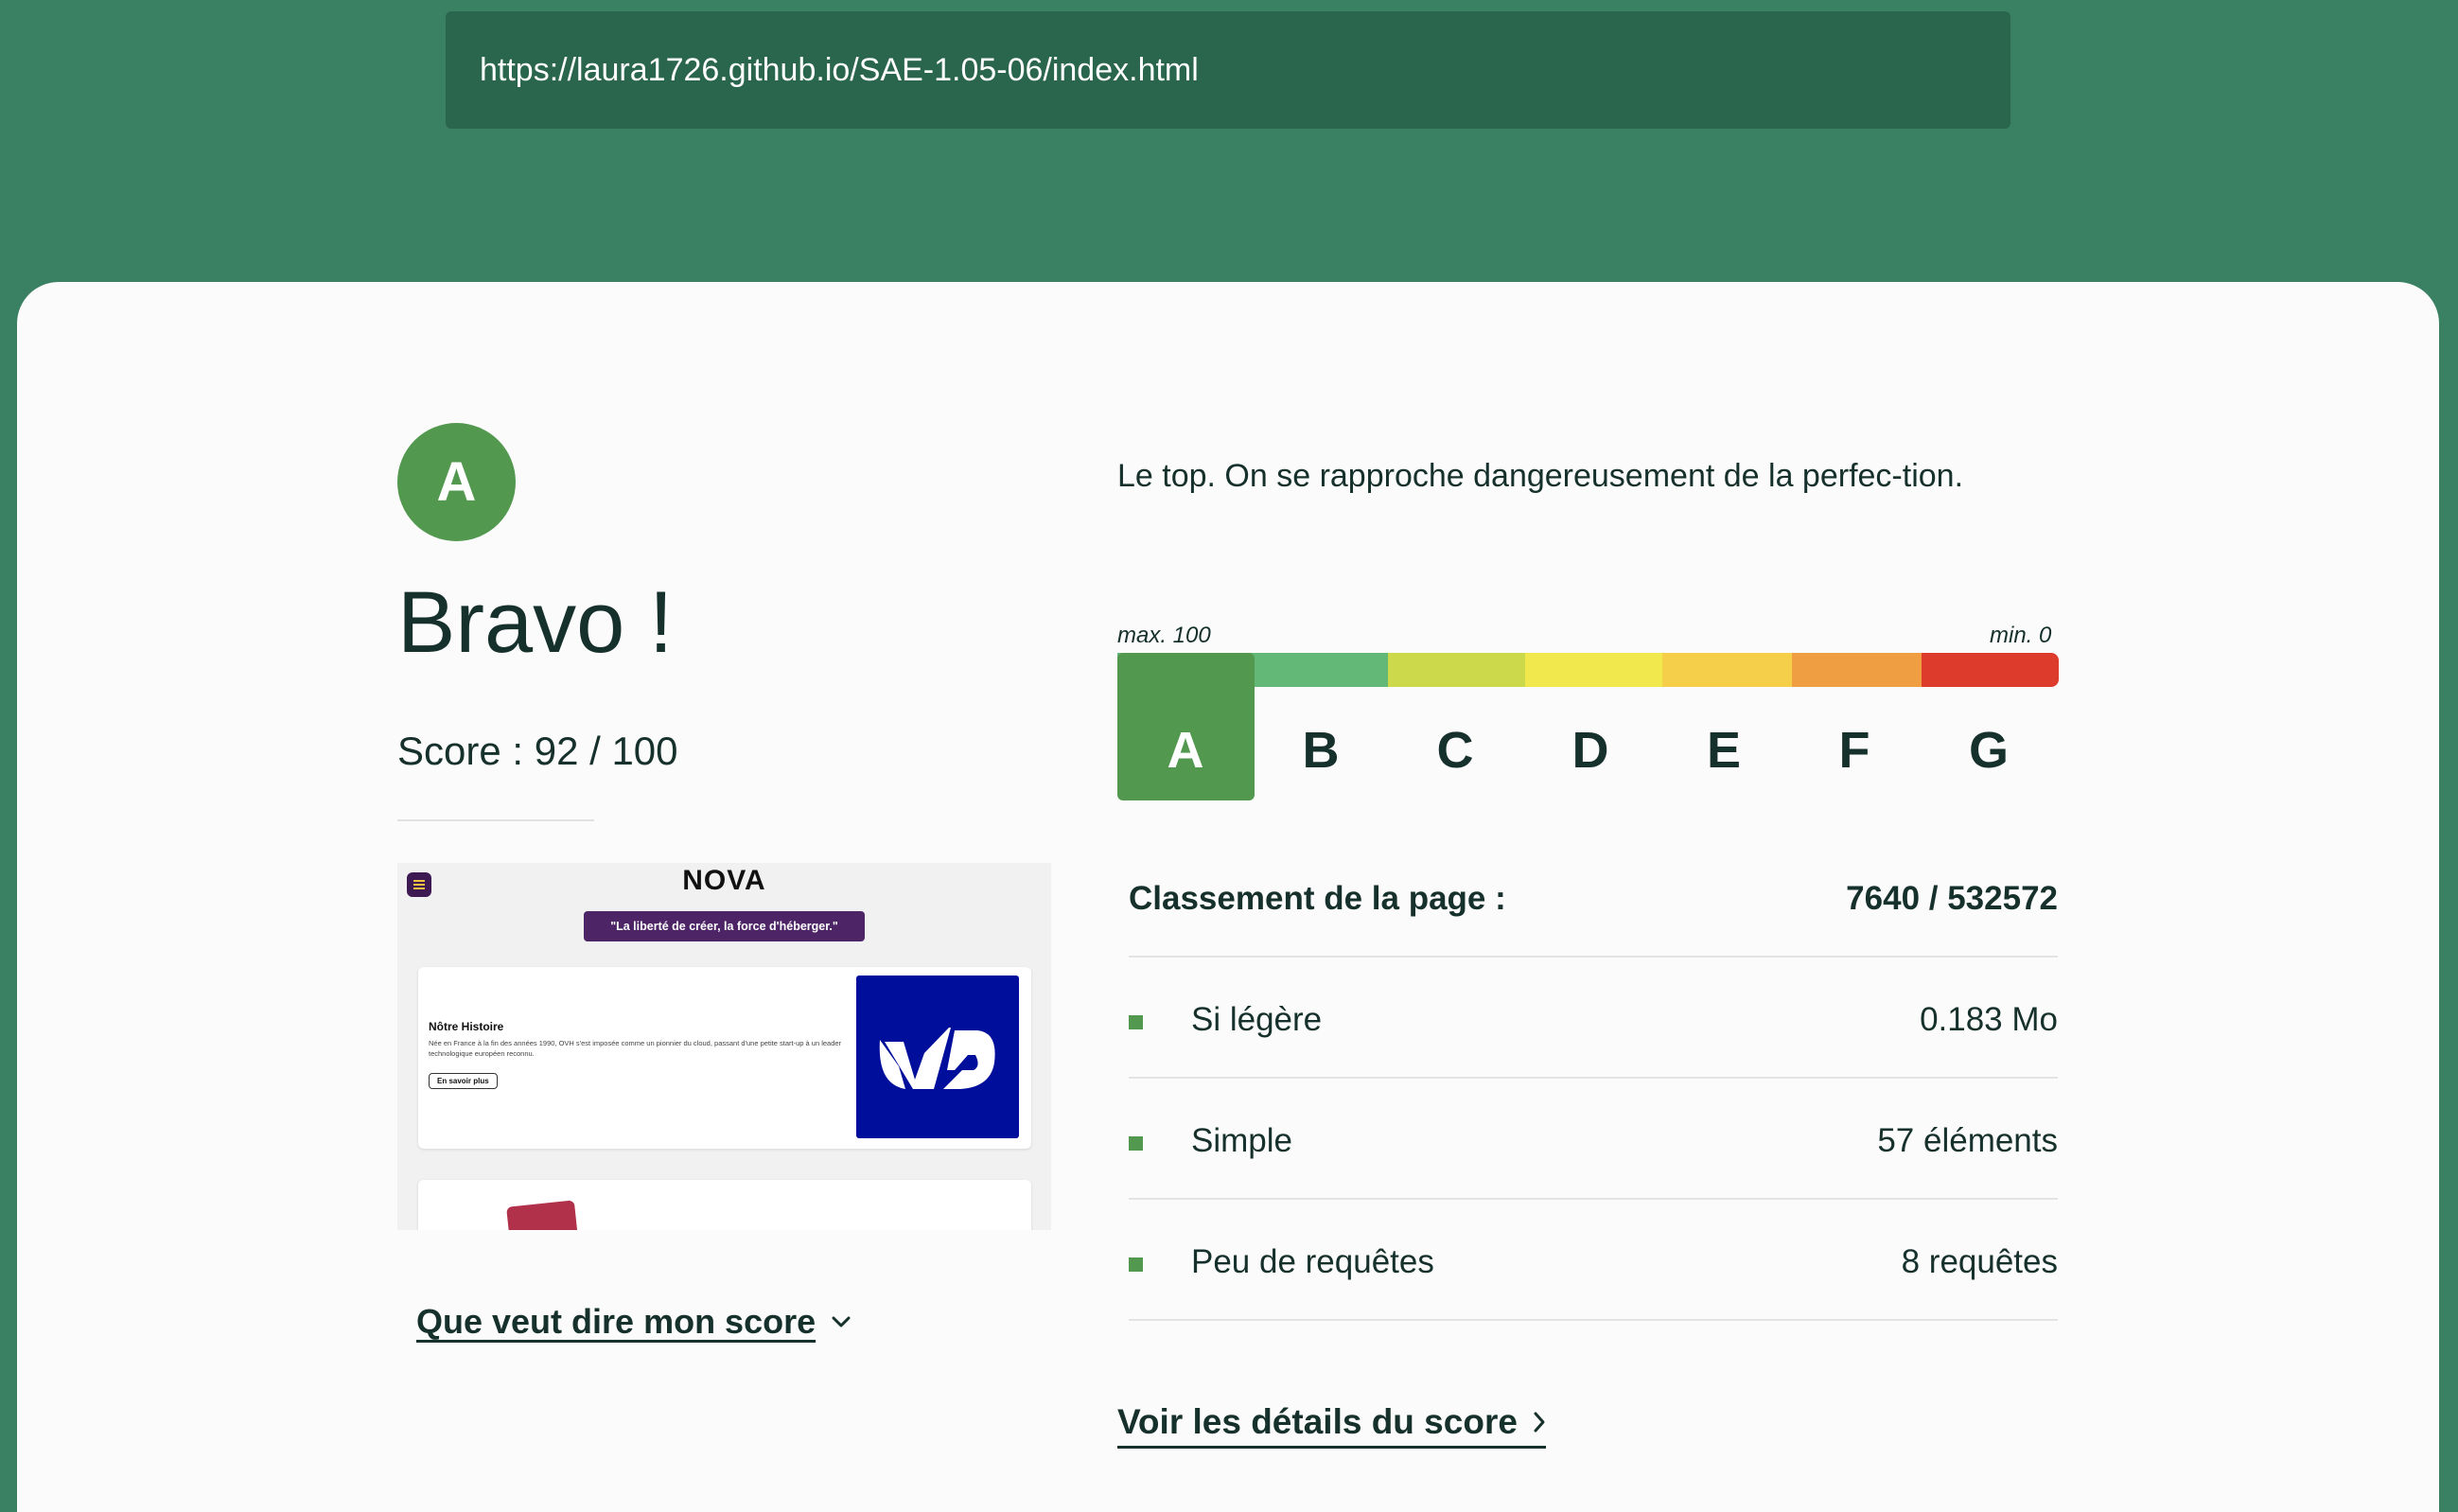  What do you see at coordinates (1164, 635) in the screenshot?
I see `scale-max-label: max. 100` at bounding box center [1164, 635].